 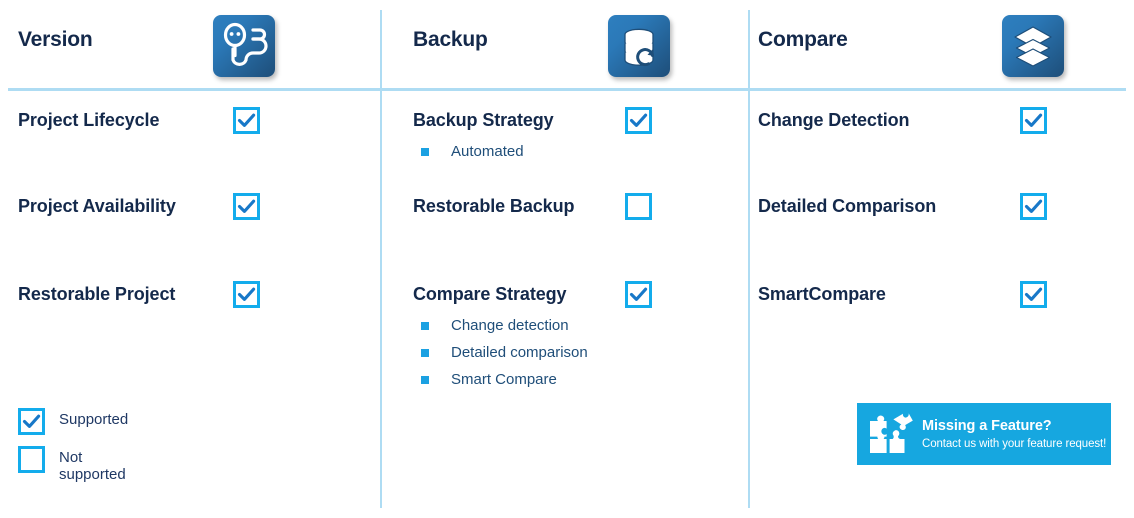 I want to click on legend-checkbox-not-supported, so click(x=31, y=459).